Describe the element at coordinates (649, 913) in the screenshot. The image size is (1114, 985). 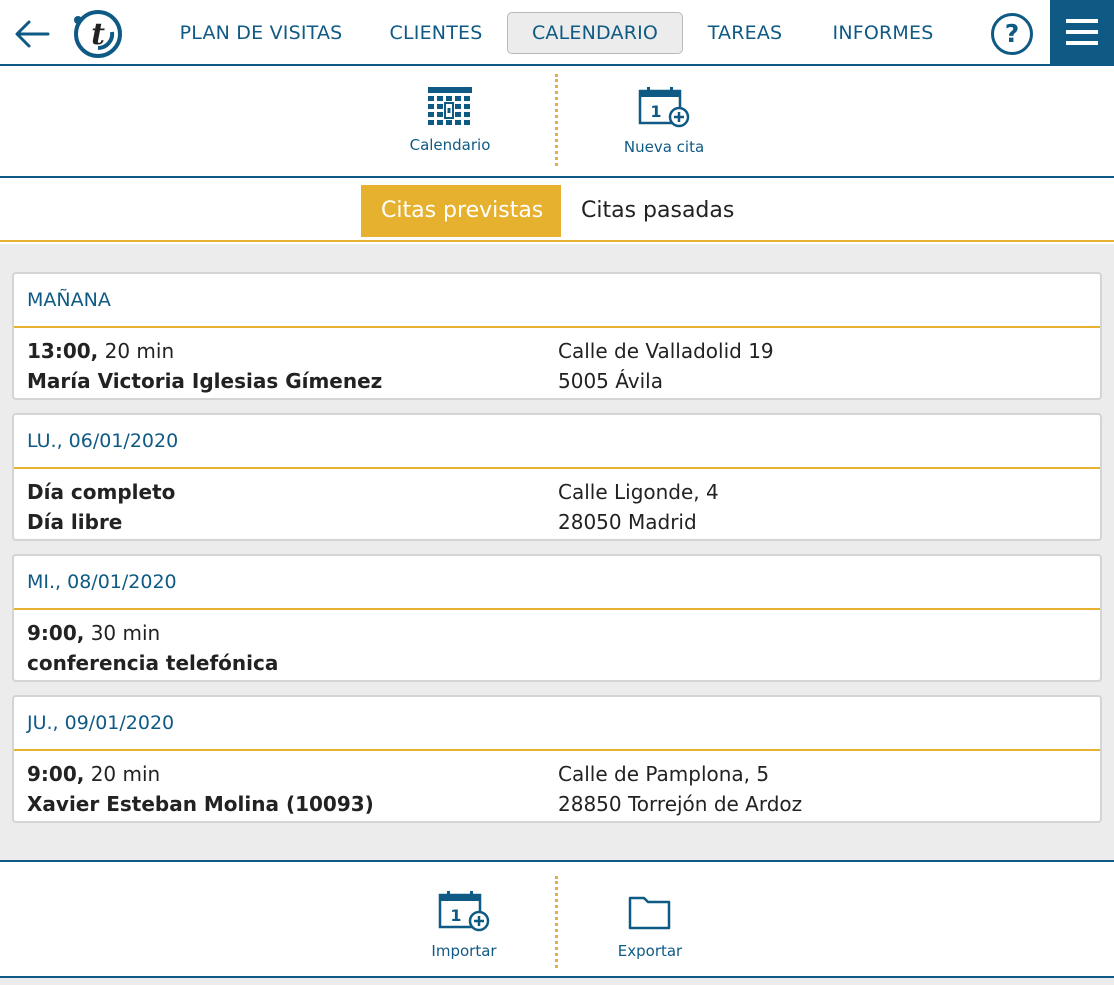
I see `folder-icon` at that location.